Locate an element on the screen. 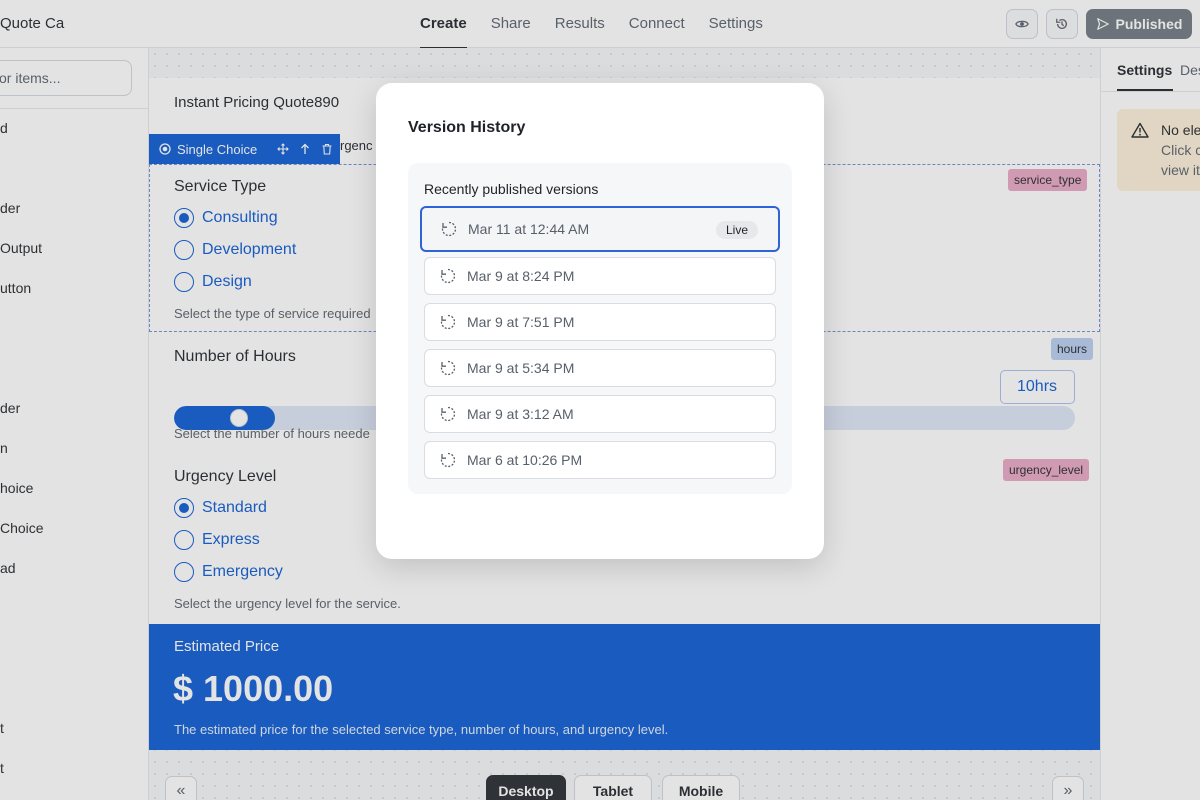 This screenshot has height=800, width=1200. modal-title: Version History is located at coordinates (467, 127).